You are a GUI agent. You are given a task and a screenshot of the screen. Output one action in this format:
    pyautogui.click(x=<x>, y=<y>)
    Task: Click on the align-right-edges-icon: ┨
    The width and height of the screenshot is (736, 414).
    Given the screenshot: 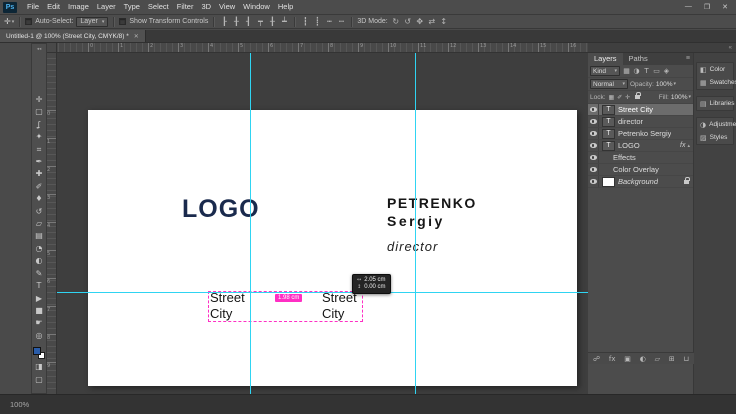 What is the action you would take?
    pyautogui.click(x=248, y=21)
    